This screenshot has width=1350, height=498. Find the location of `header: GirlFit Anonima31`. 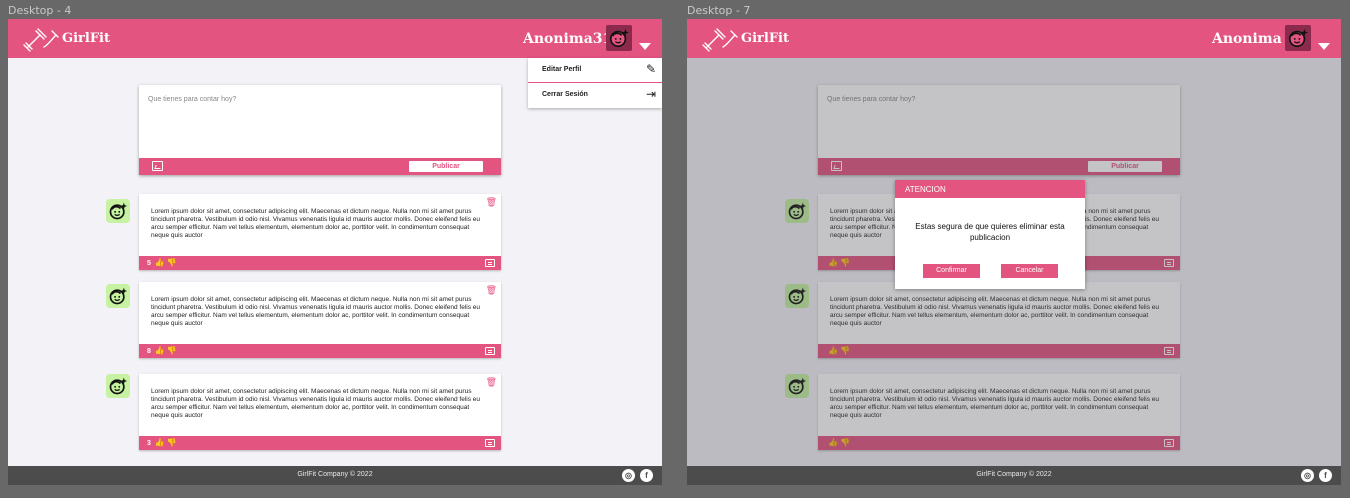

header: GirlFit Anonima31 is located at coordinates (335, 38).